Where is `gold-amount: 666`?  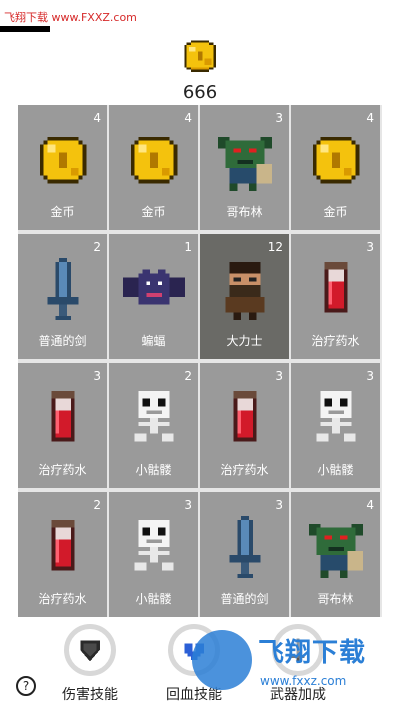 gold-amount: 666 is located at coordinates (200, 92).